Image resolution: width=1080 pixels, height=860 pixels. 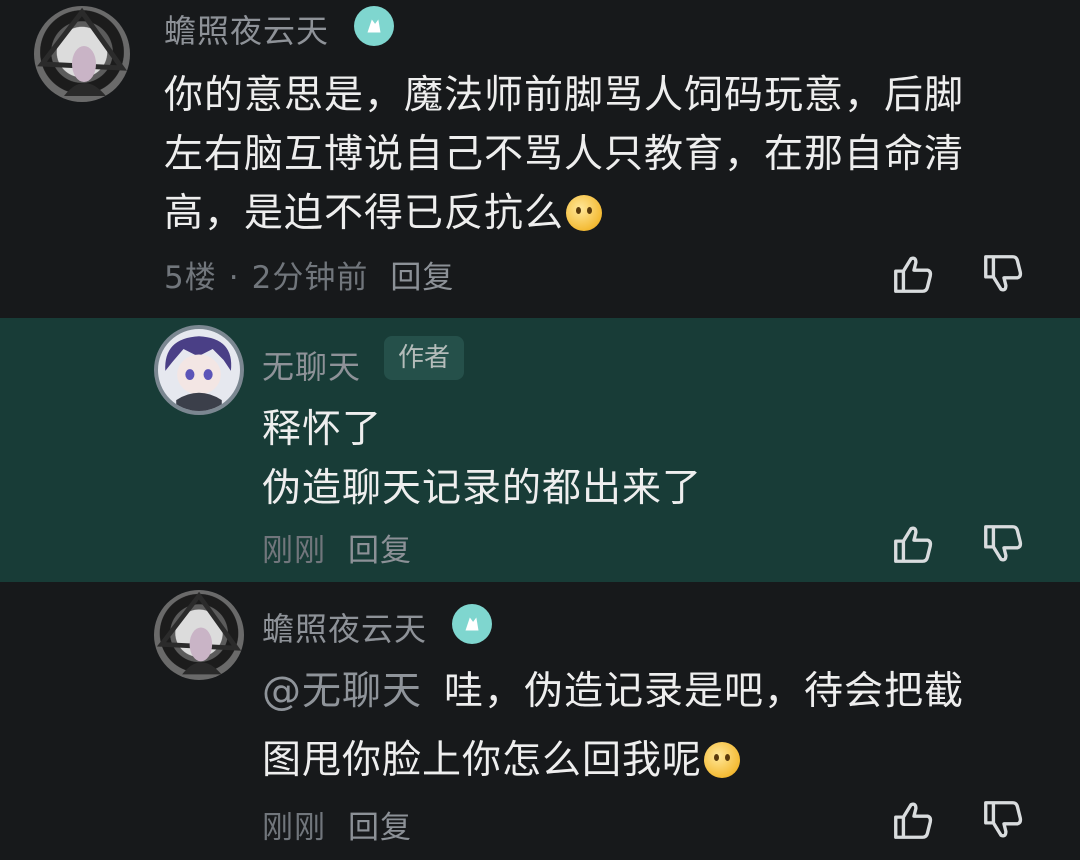 I want to click on grin-emoji, so click(x=722, y=760).